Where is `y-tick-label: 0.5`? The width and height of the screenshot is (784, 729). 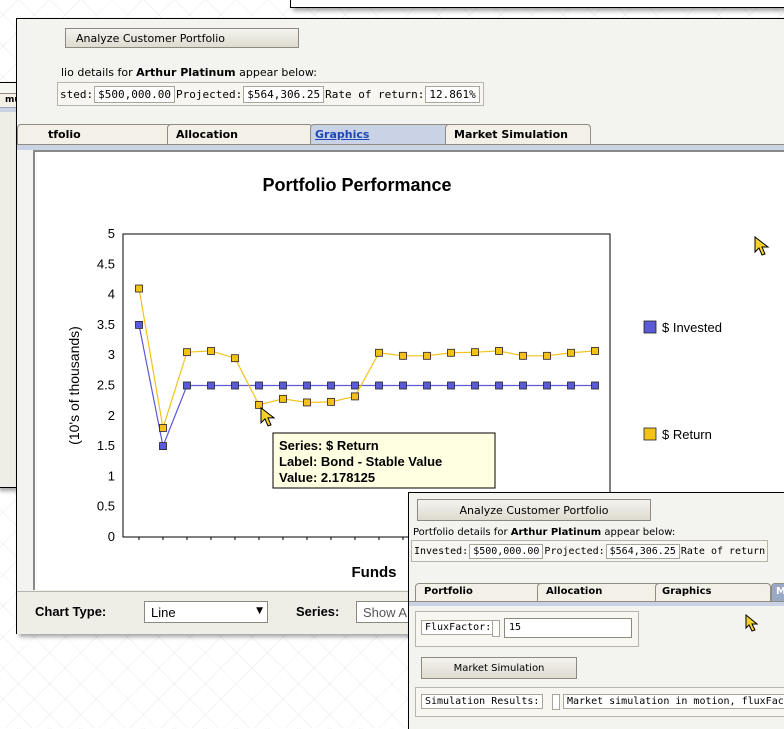
y-tick-label: 0.5 is located at coordinates (106, 506).